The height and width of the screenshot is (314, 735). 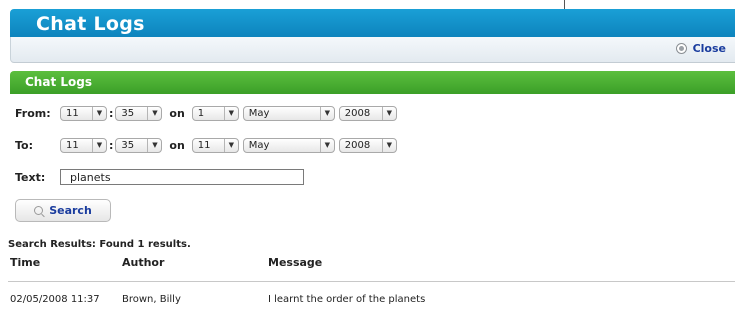 I want to click on to-year-select: 2008 ▼, so click(x=367, y=145).